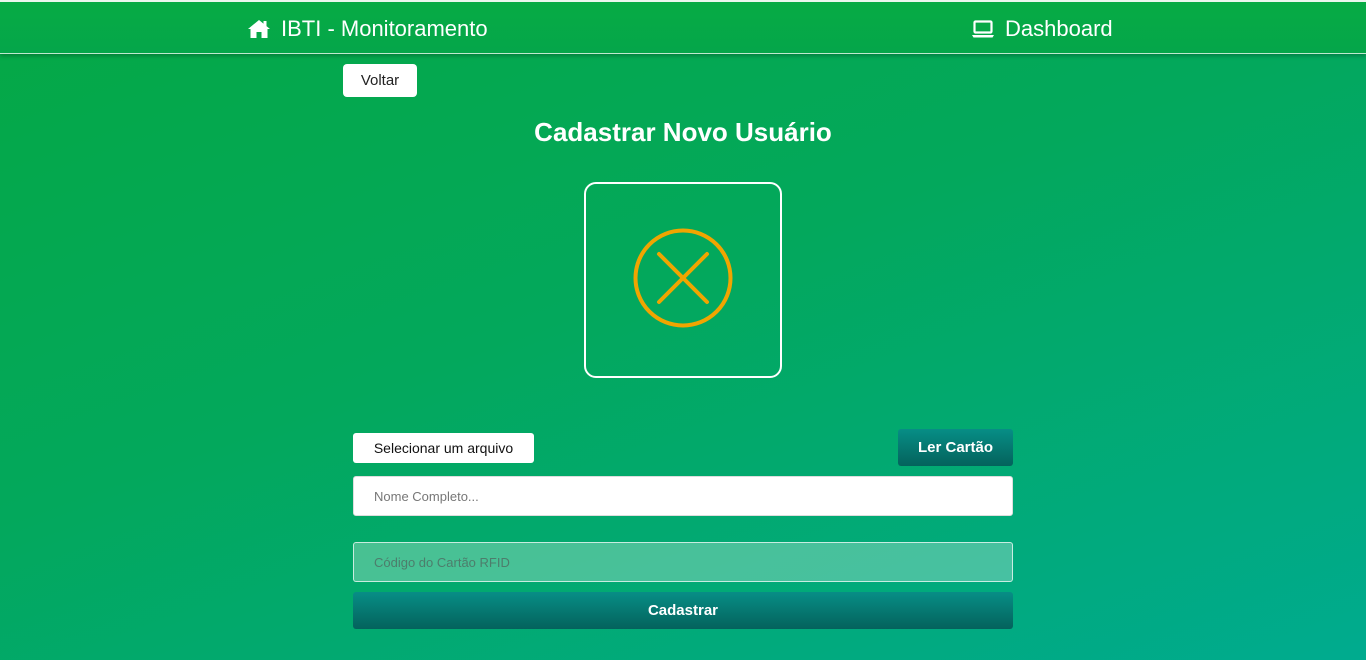 This screenshot has width=1366, height=660. Describe the element at coordinates (380, 80) in the screenshot. I see `back-button: Voltar` at that location.